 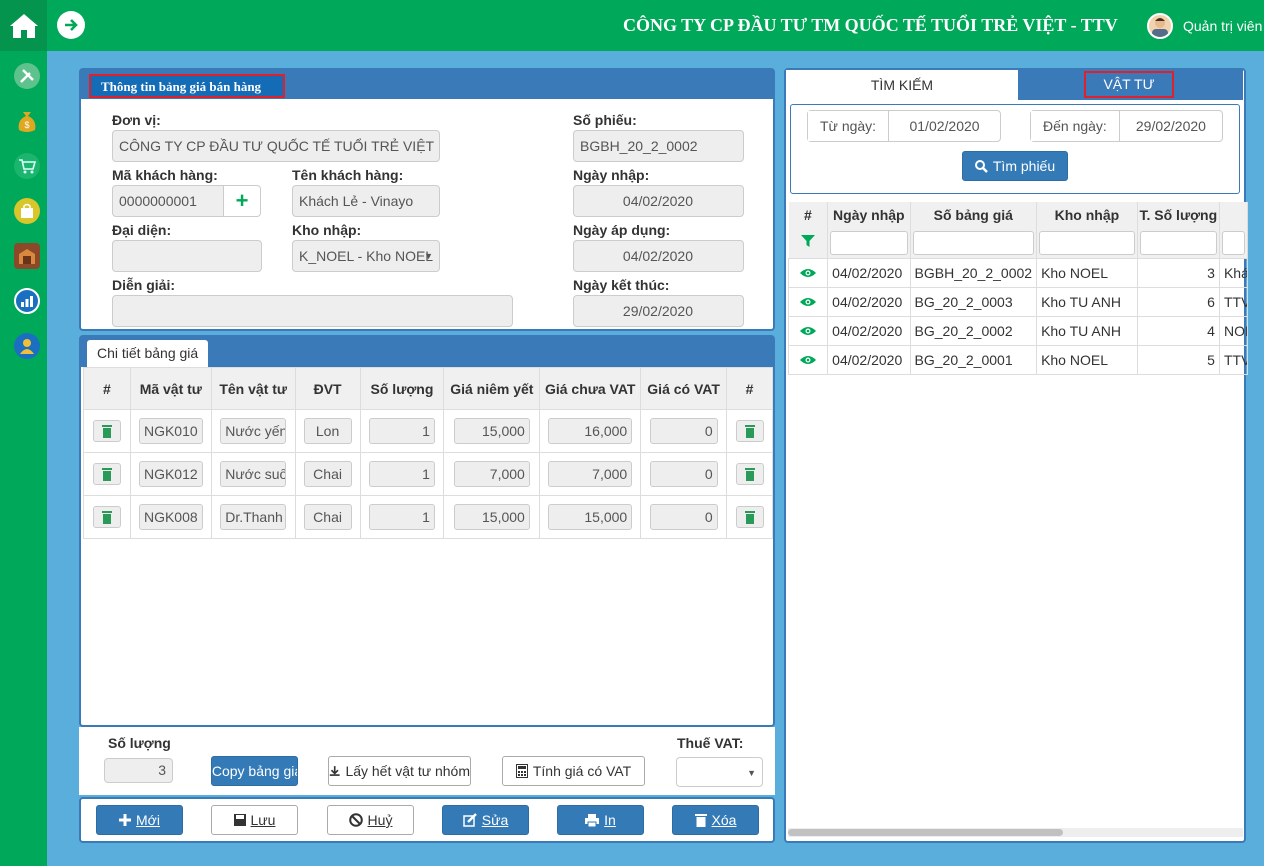 I want to click on user-group-icon, so click(x=27, y=346).